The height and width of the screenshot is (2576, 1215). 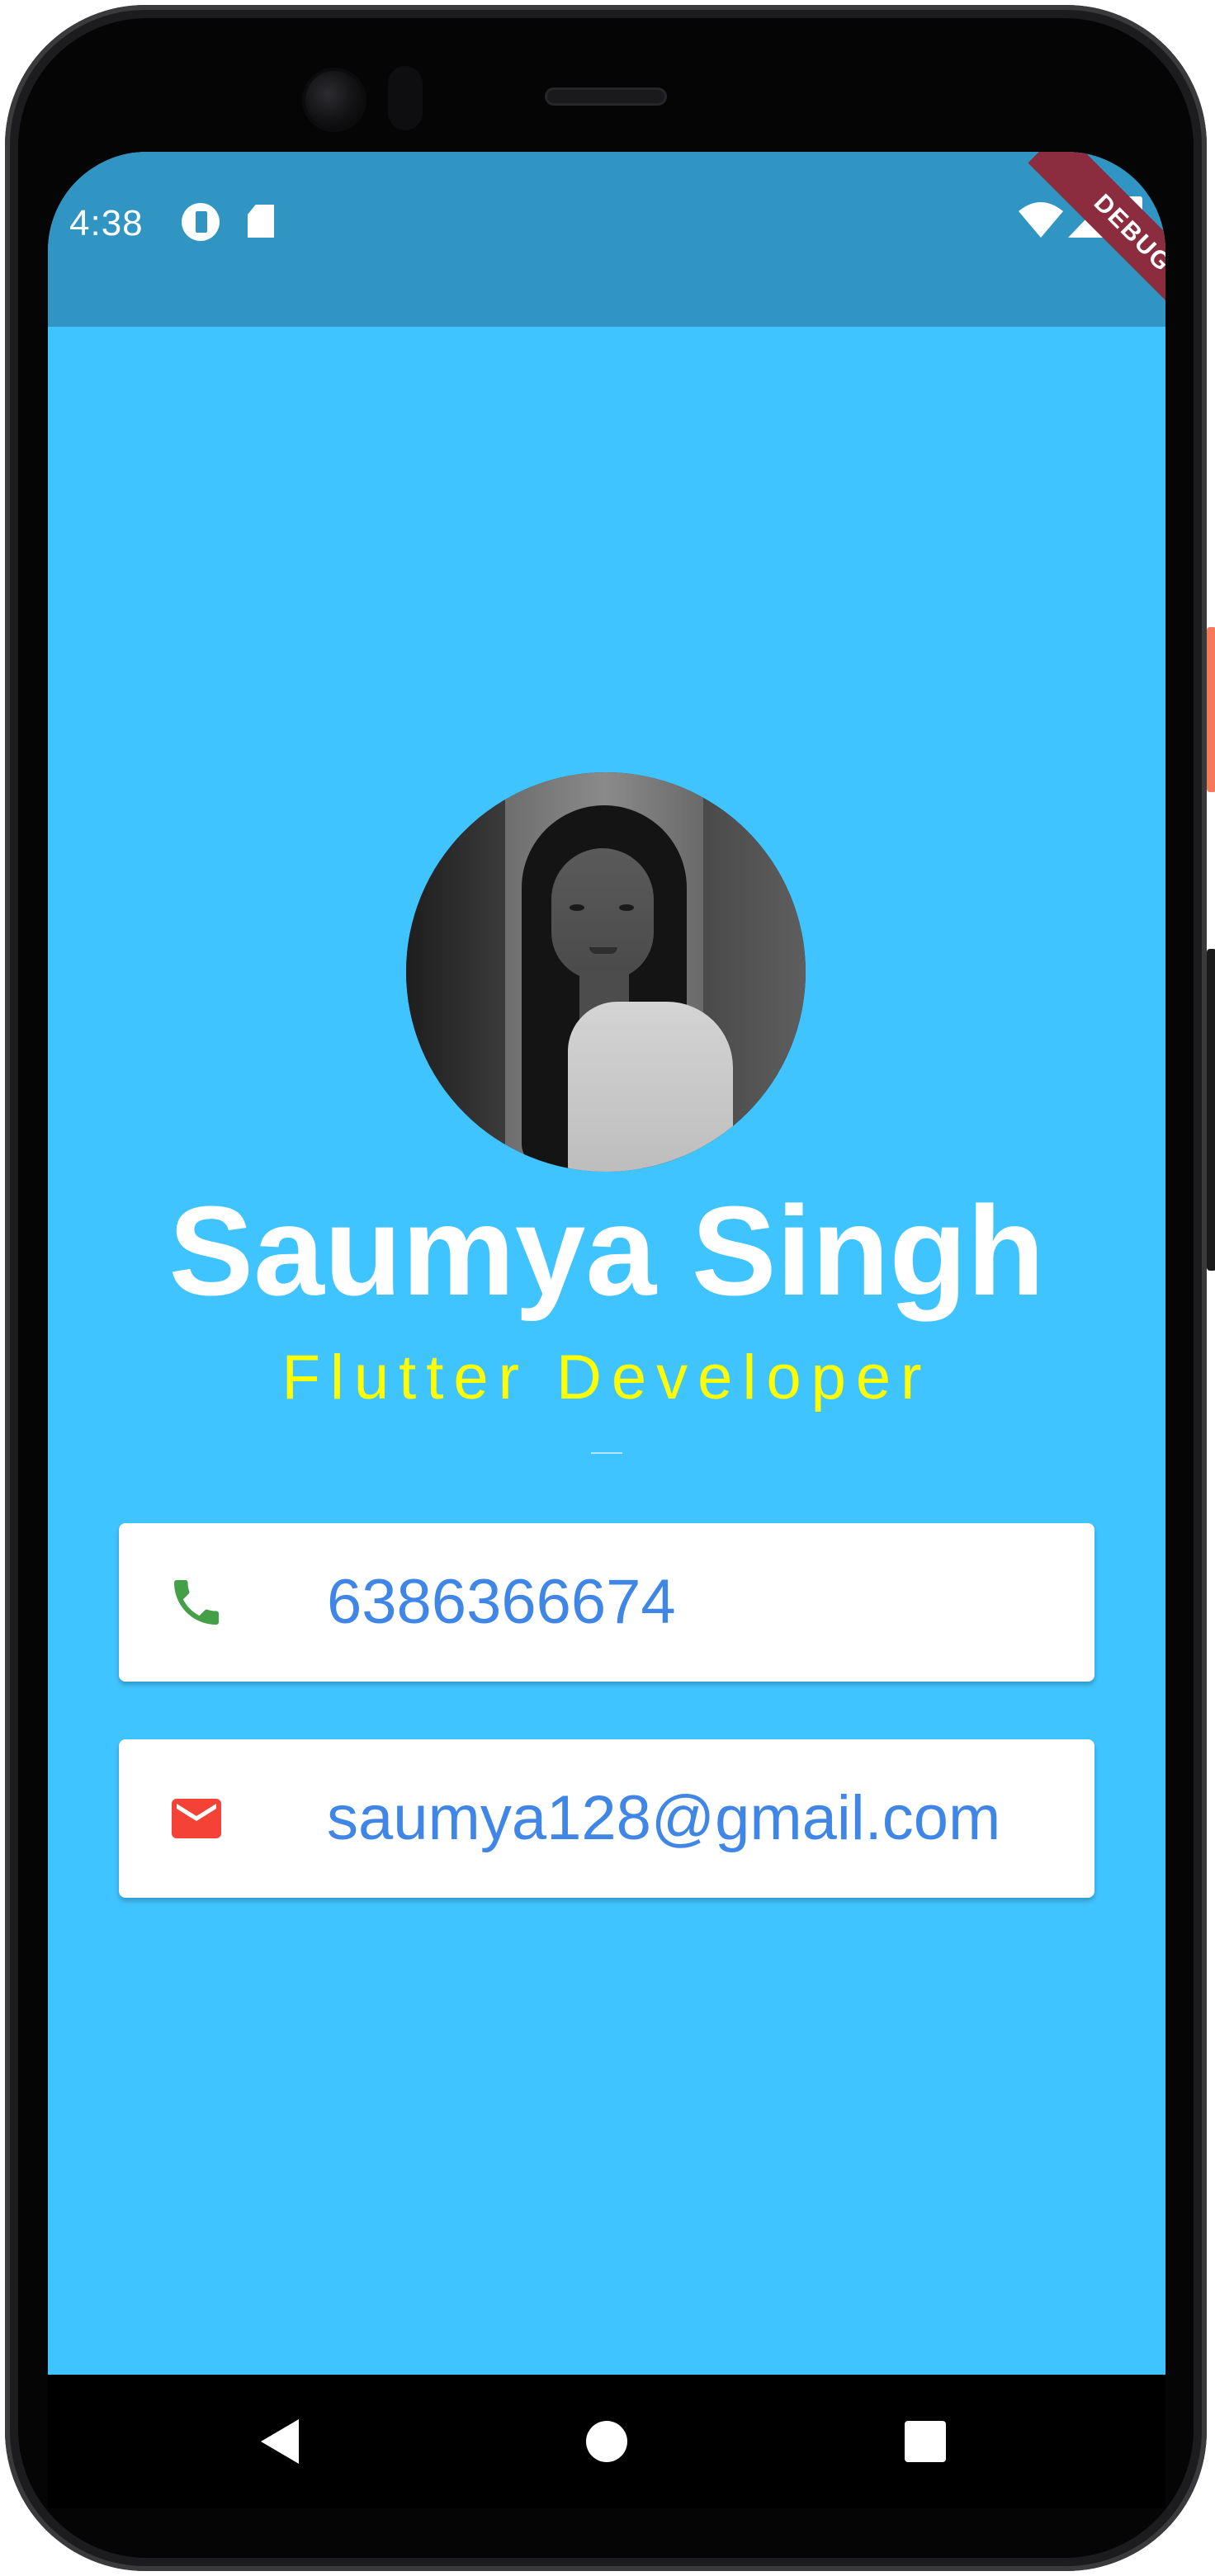 I want to click on wifi-icon, so click(x=1041, y=220).